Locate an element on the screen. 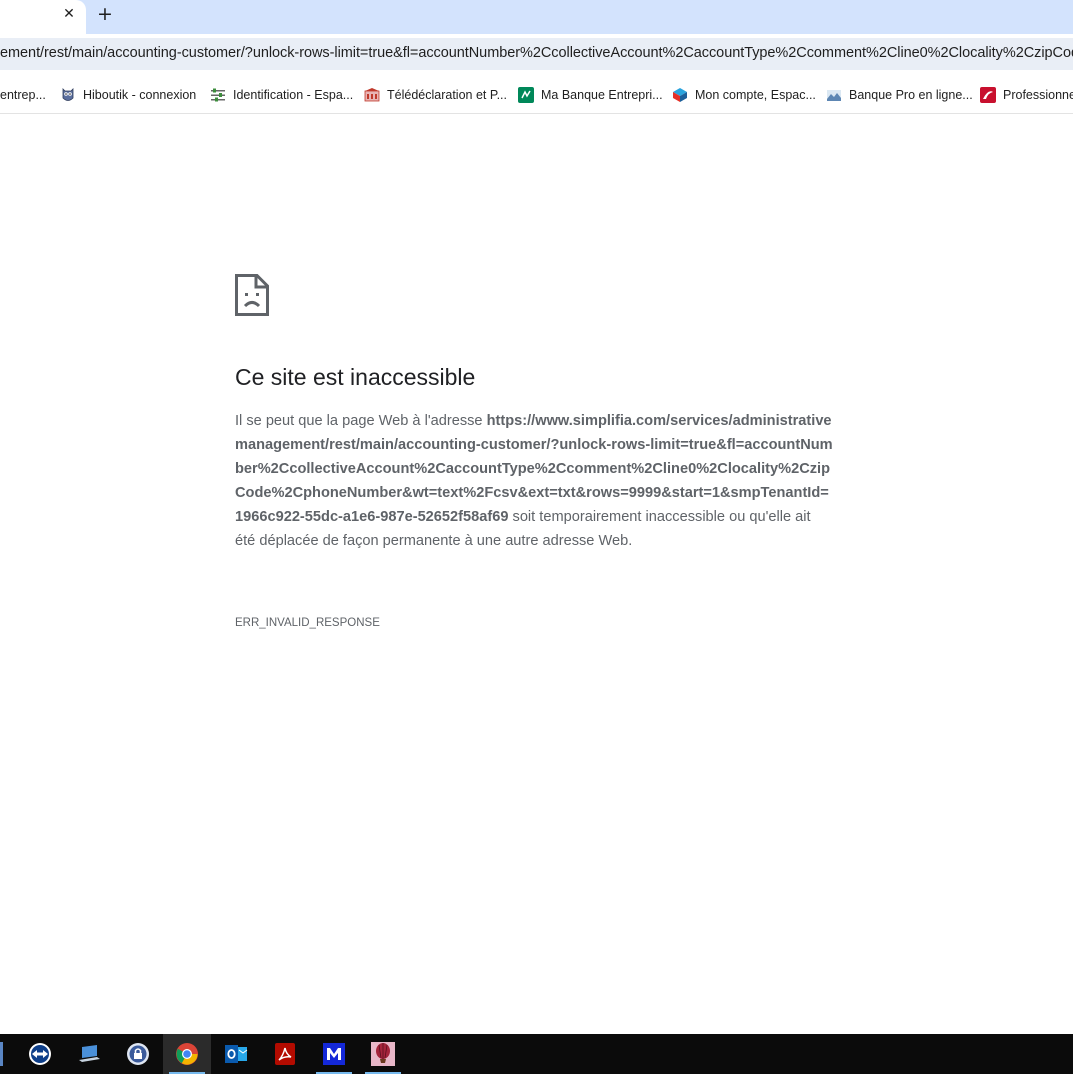 This screenshot has height=1074, width=1073. bank-star-icon is located at coordinates (526, 95).